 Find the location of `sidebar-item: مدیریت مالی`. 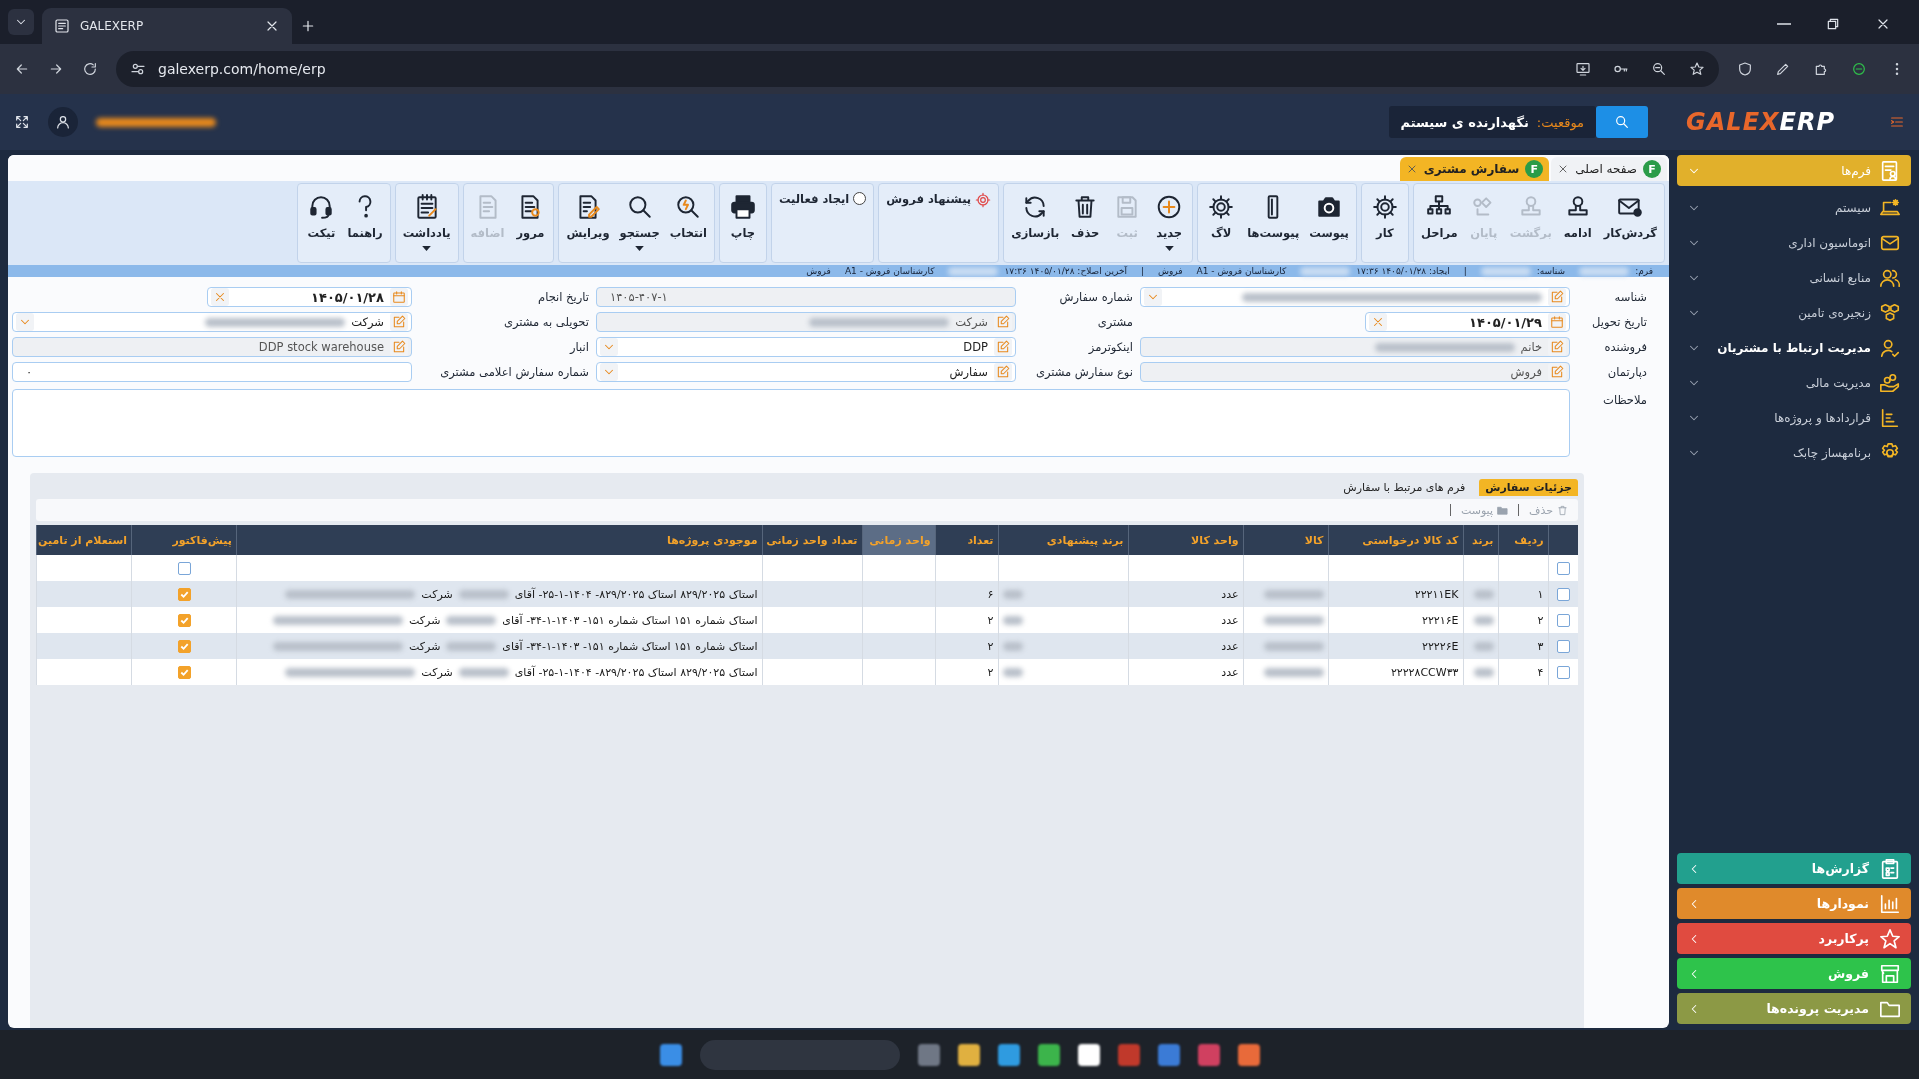

sidebar-item: مدیریت مالی is located at coordinates (1794, 382).